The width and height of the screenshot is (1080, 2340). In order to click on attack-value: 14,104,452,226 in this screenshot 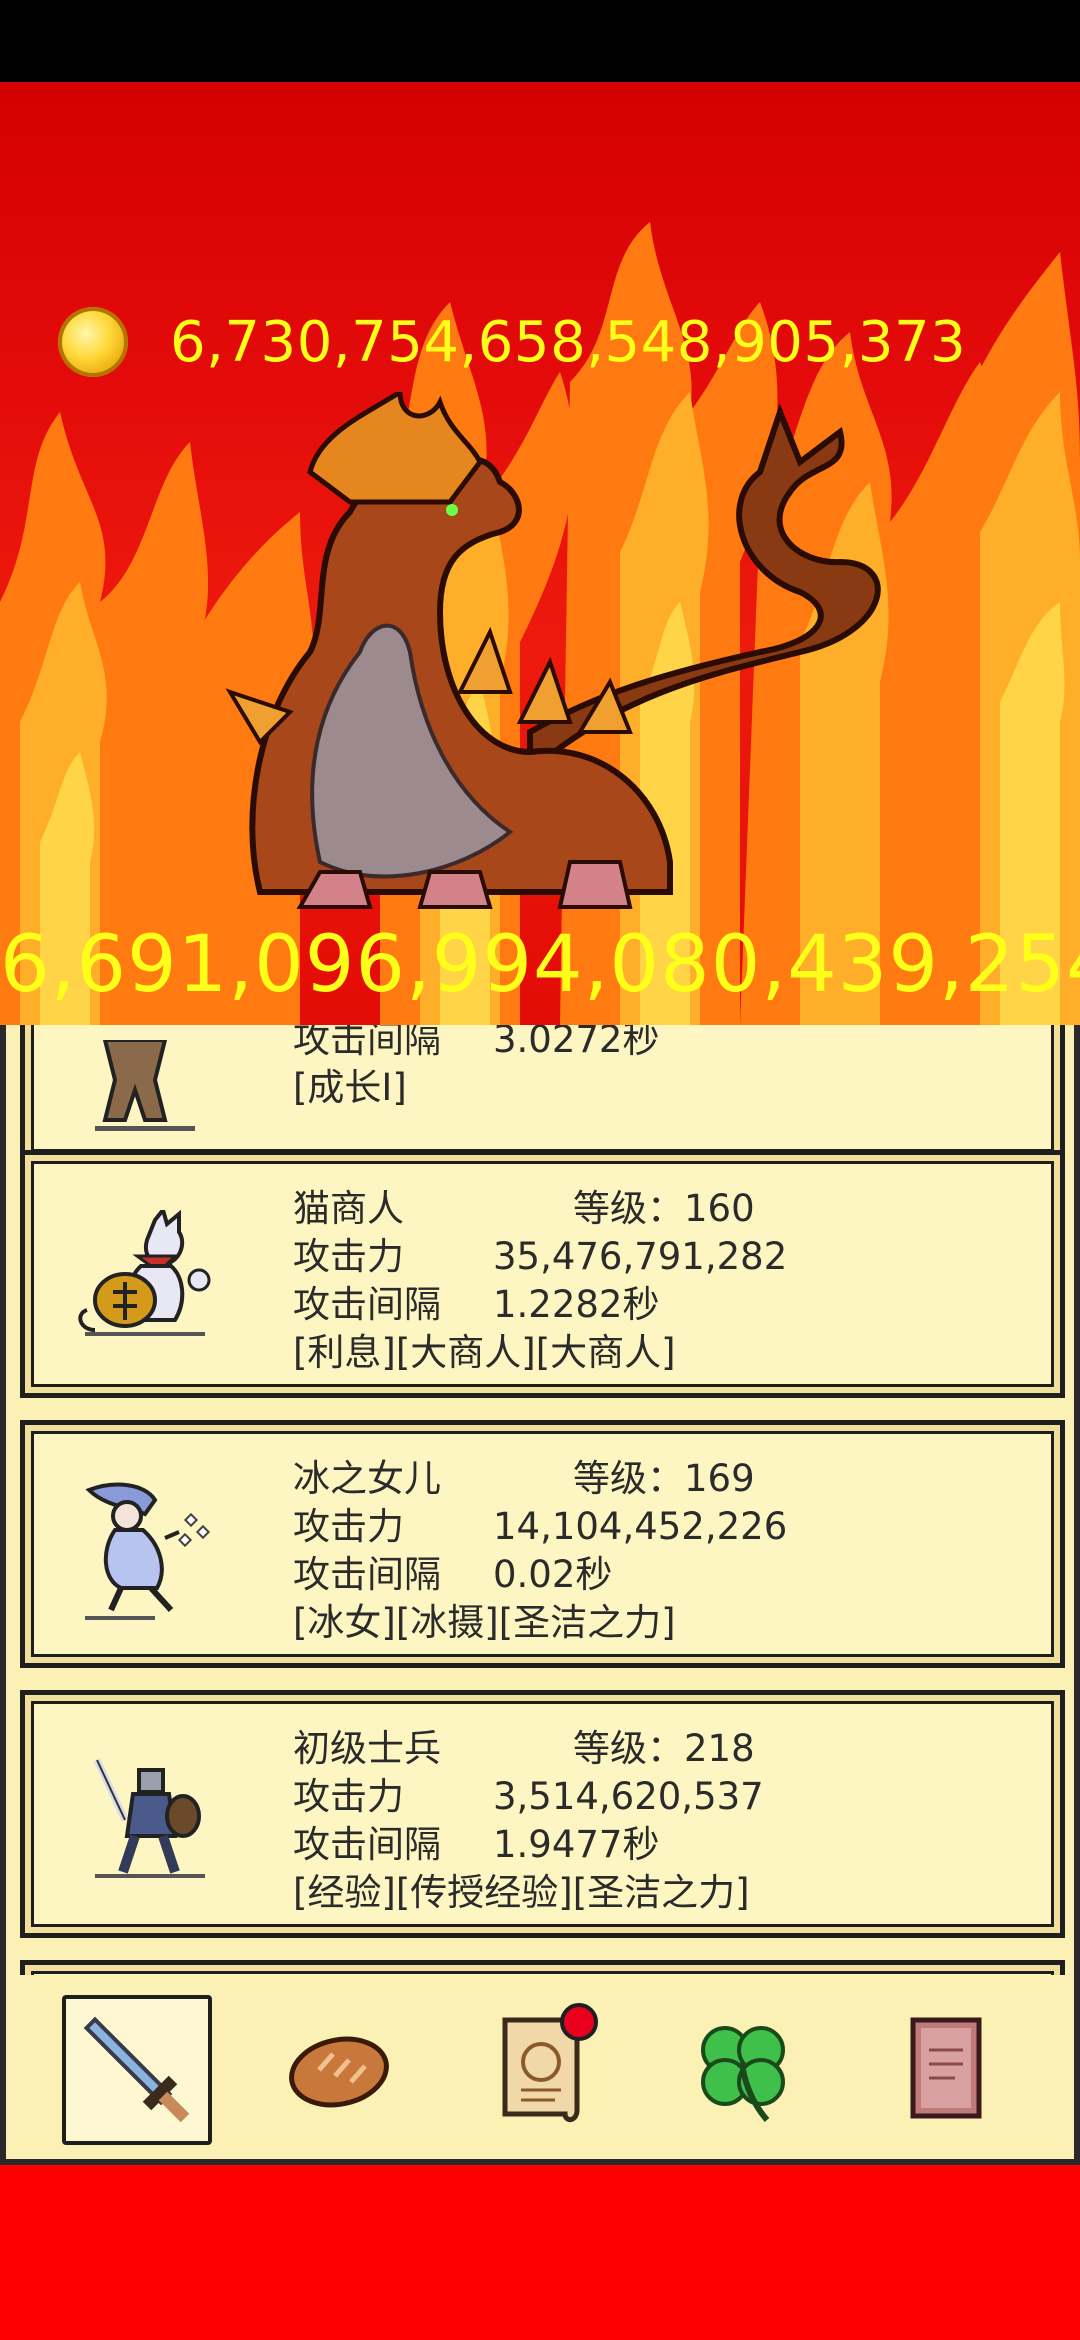, I will do `click(640, 1526)`.